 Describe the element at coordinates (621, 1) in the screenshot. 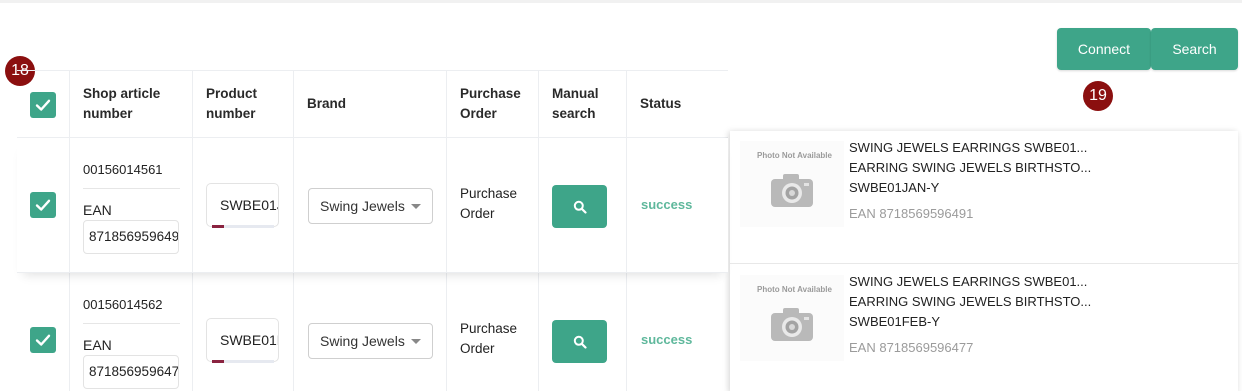

I see `top-divider` at that location.